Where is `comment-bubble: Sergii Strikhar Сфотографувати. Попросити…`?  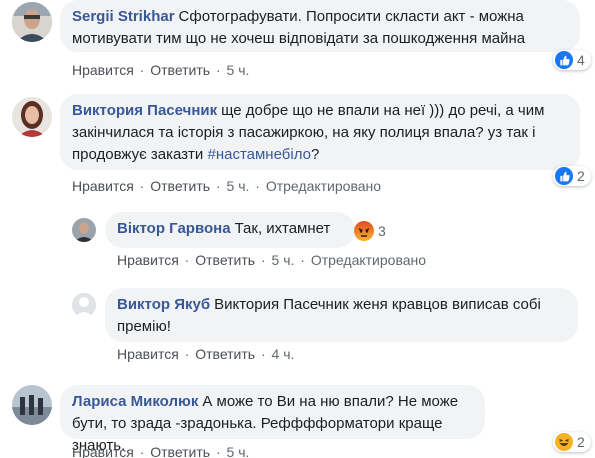
comment-bubble: Sergii Strikhar Сфотографувати. Попросити… is located at coordinates (320, 26).